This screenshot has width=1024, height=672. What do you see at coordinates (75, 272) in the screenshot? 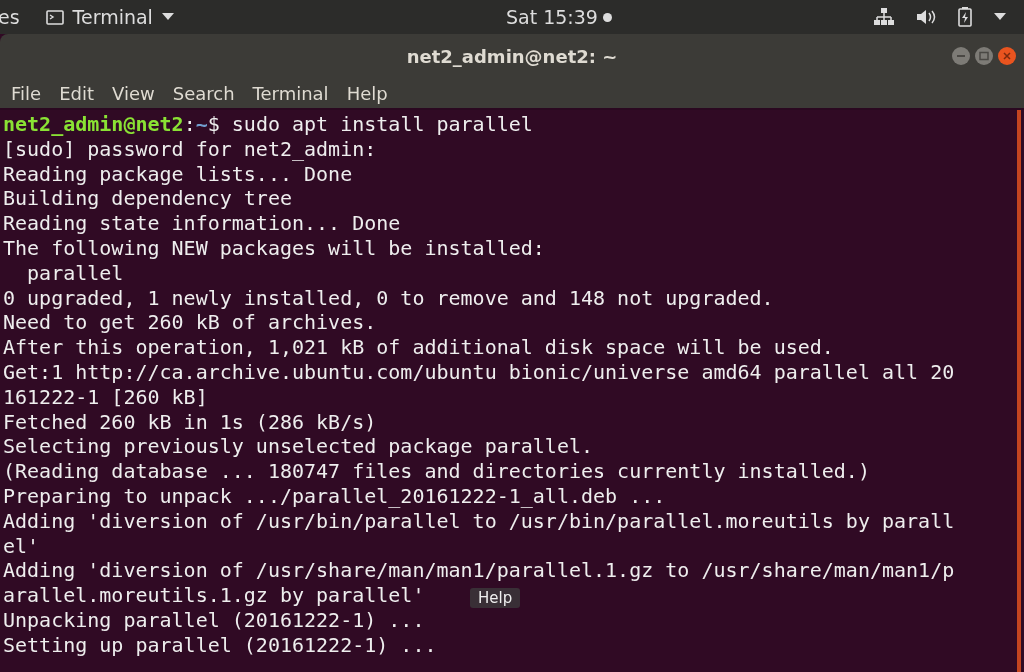
I see `output-line: parallel` at bounding box center [75, 272].